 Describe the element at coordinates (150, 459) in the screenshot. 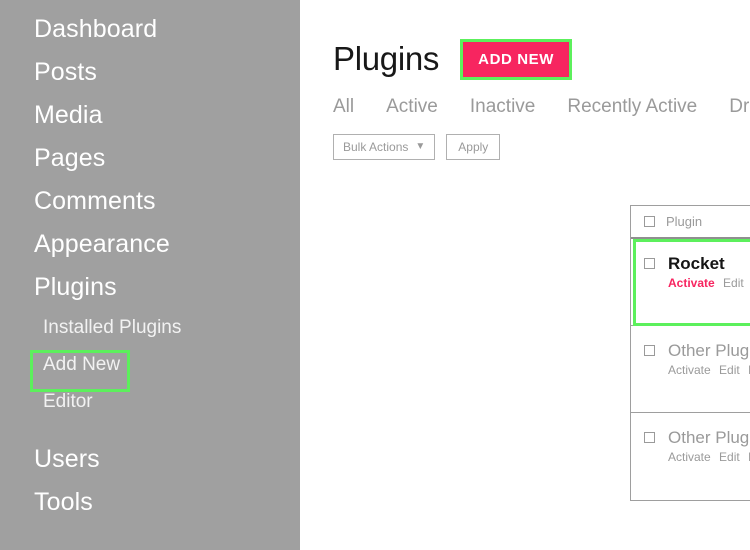

I see `sidebar-item-users: Users` at that location.